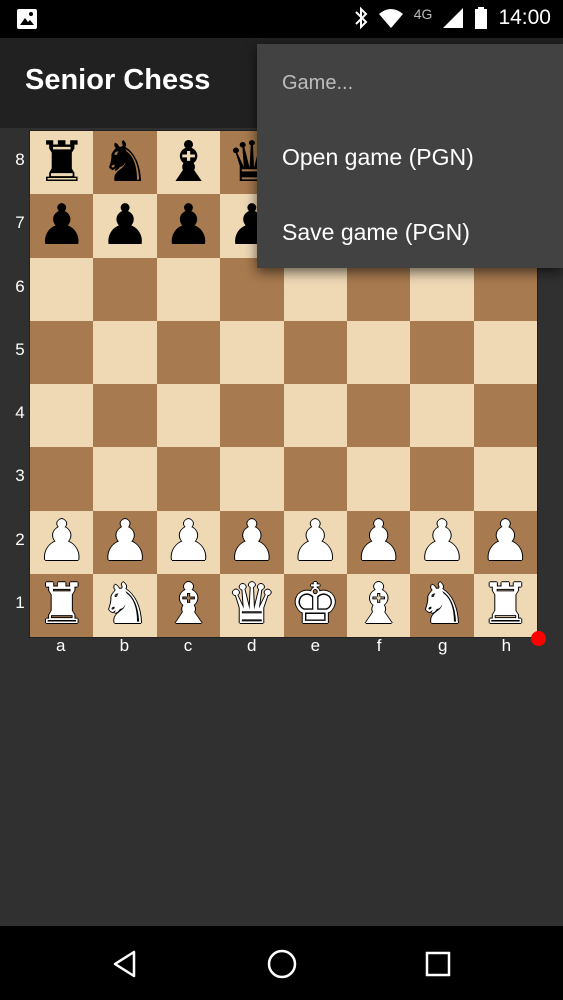 The width and height of the screenshot is (563, 1000). I want to click on square-b5, so click(125, 352).